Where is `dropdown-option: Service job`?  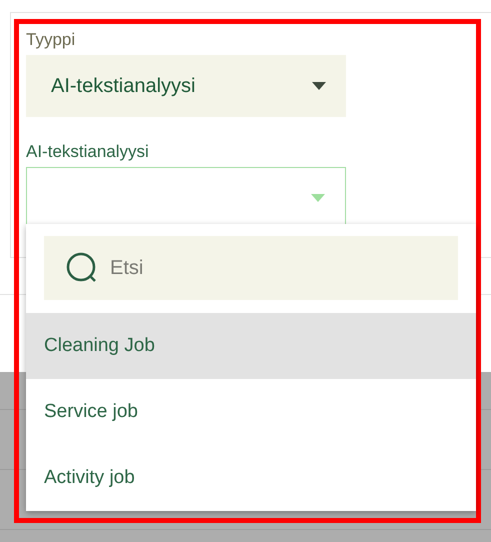 dropdown-option: Service job is located at coordinates (251, 412).